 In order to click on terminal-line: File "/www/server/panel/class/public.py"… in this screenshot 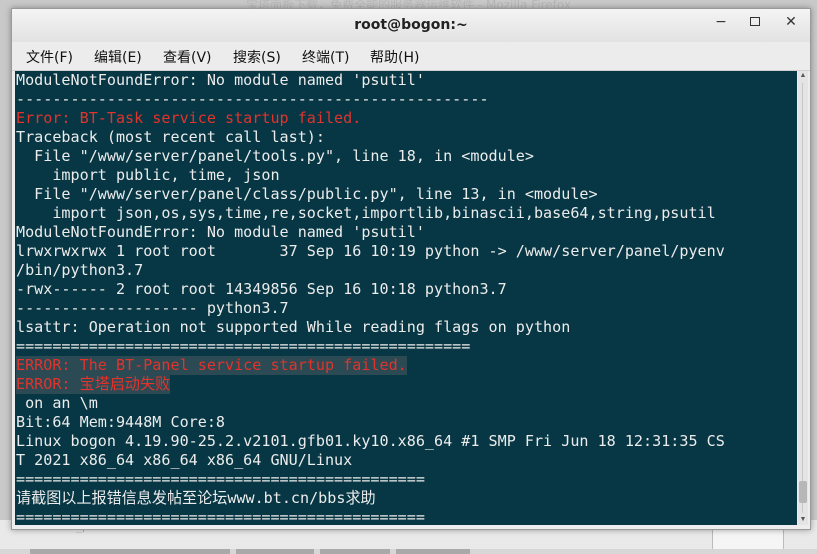, I will do `click(307, 194)`.